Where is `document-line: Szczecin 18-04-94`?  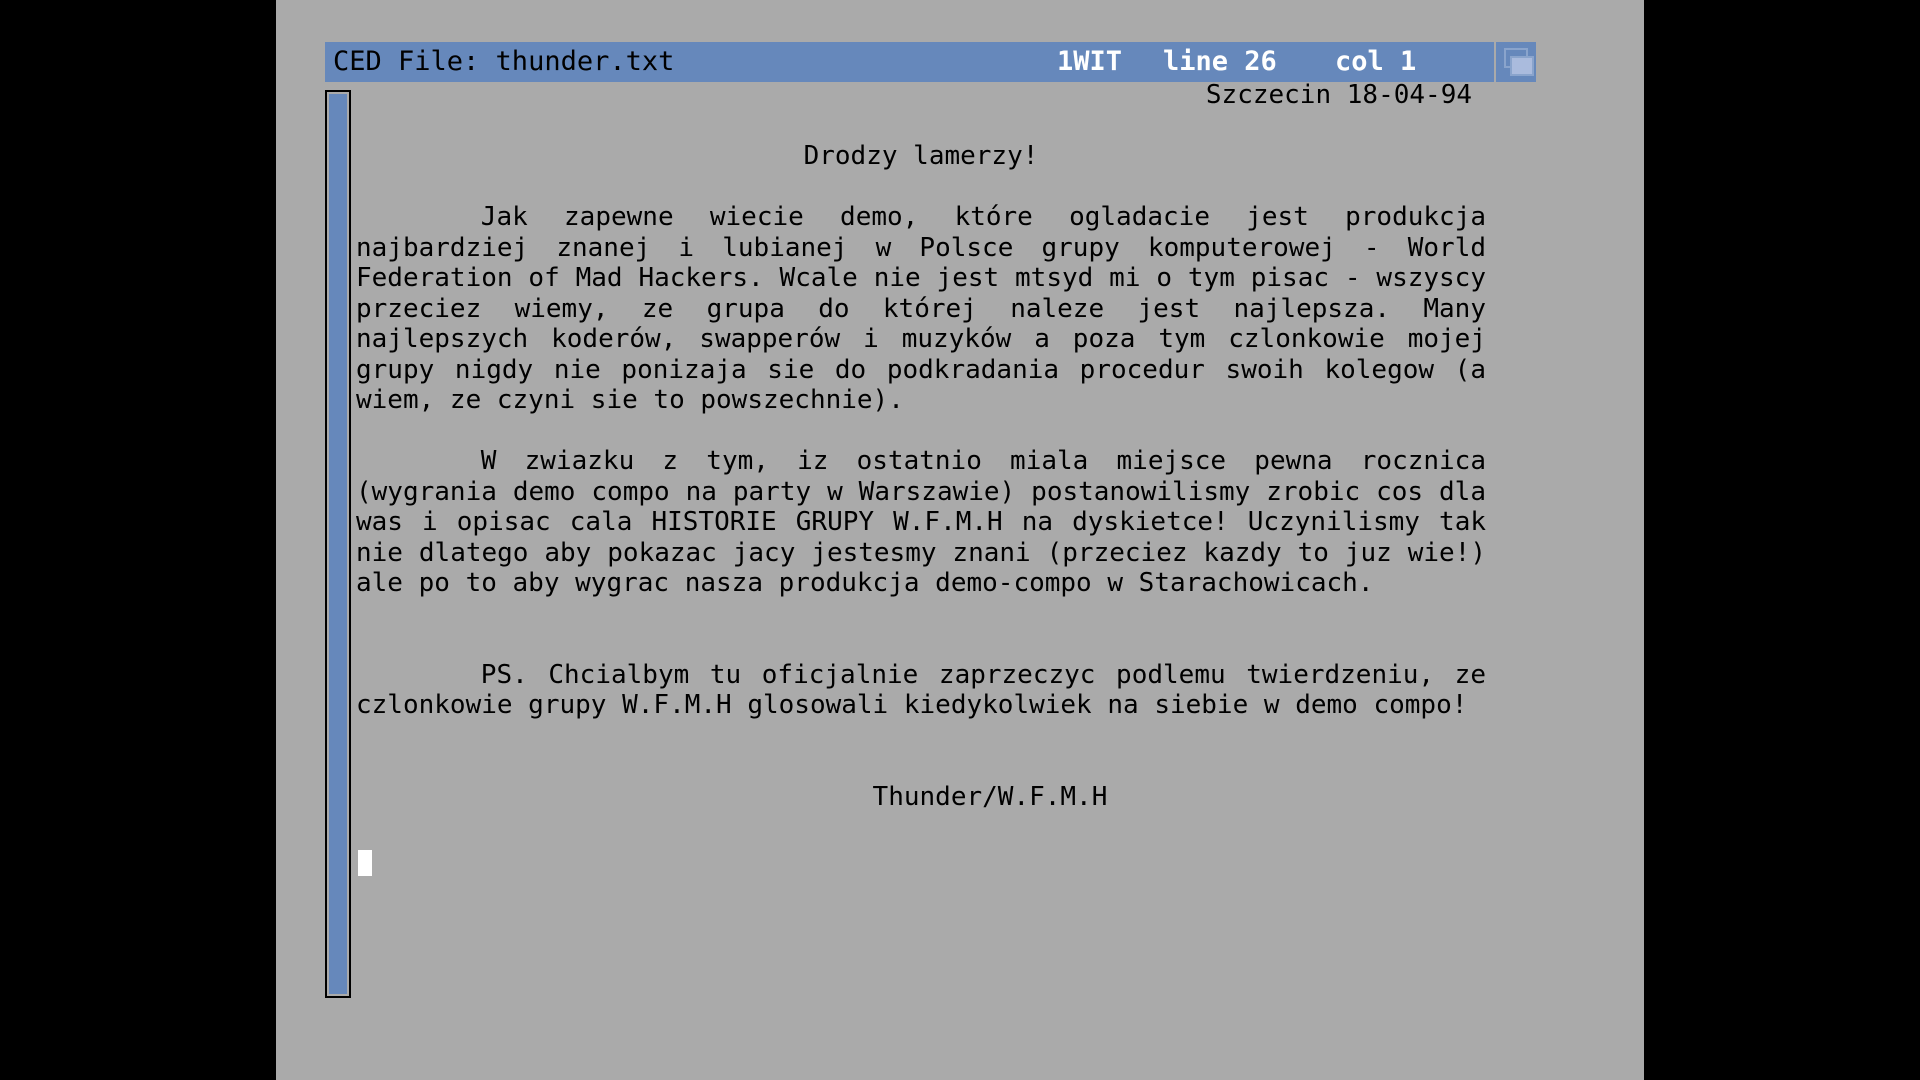 document-line: Szczecin 18-04-94 is located at coordinates (1338, 95).